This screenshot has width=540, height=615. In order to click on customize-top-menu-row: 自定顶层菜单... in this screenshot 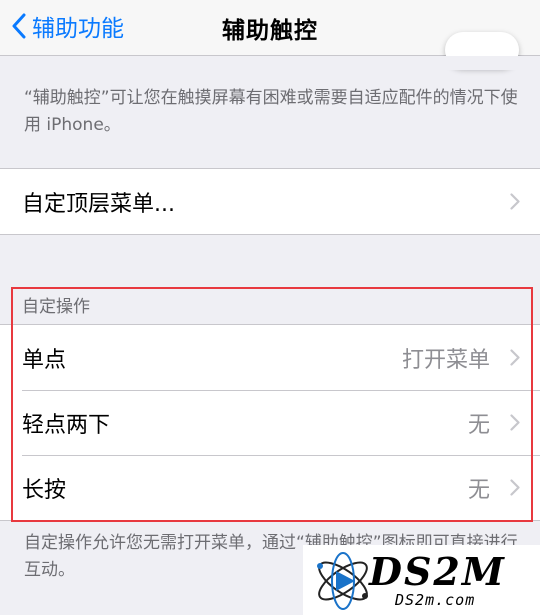, I will do `click(270, 201)`.